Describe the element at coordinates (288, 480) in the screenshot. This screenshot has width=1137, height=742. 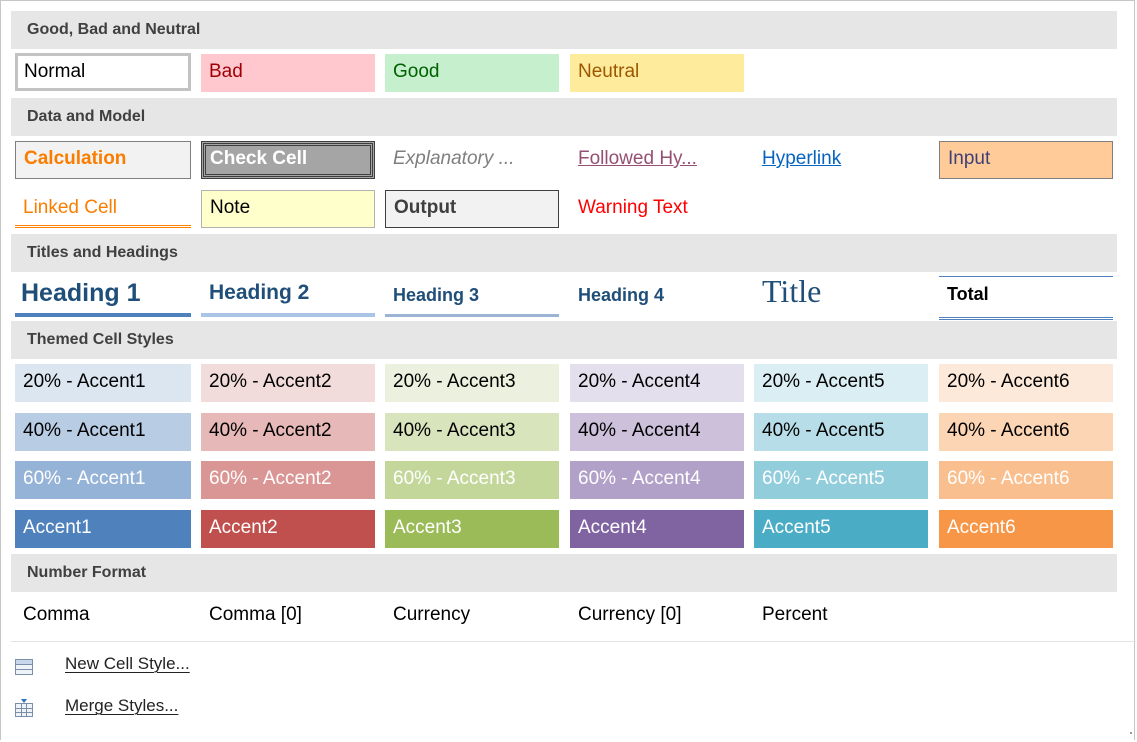
I see `style-60-accent2: 60% - Accent2` at that location.